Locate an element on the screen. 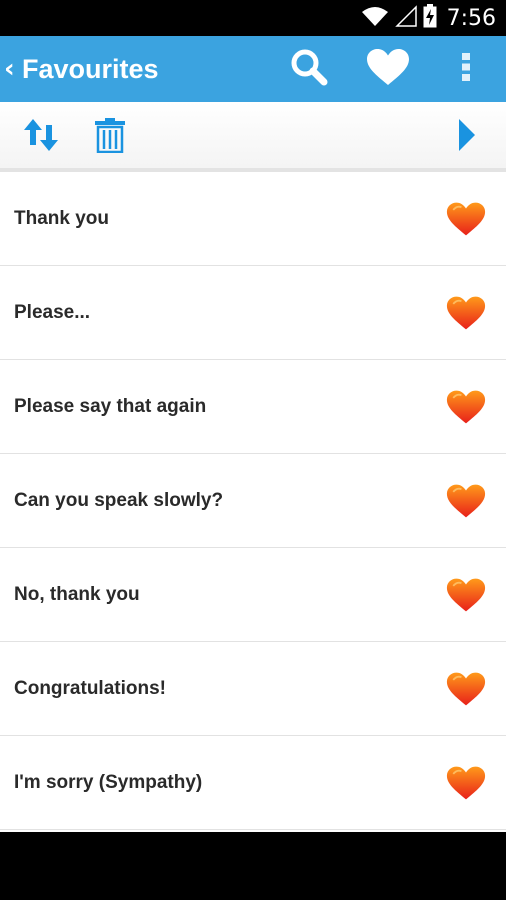 The image size is (506, 900). page-title: Favourites is located at coordinates (90, 69).